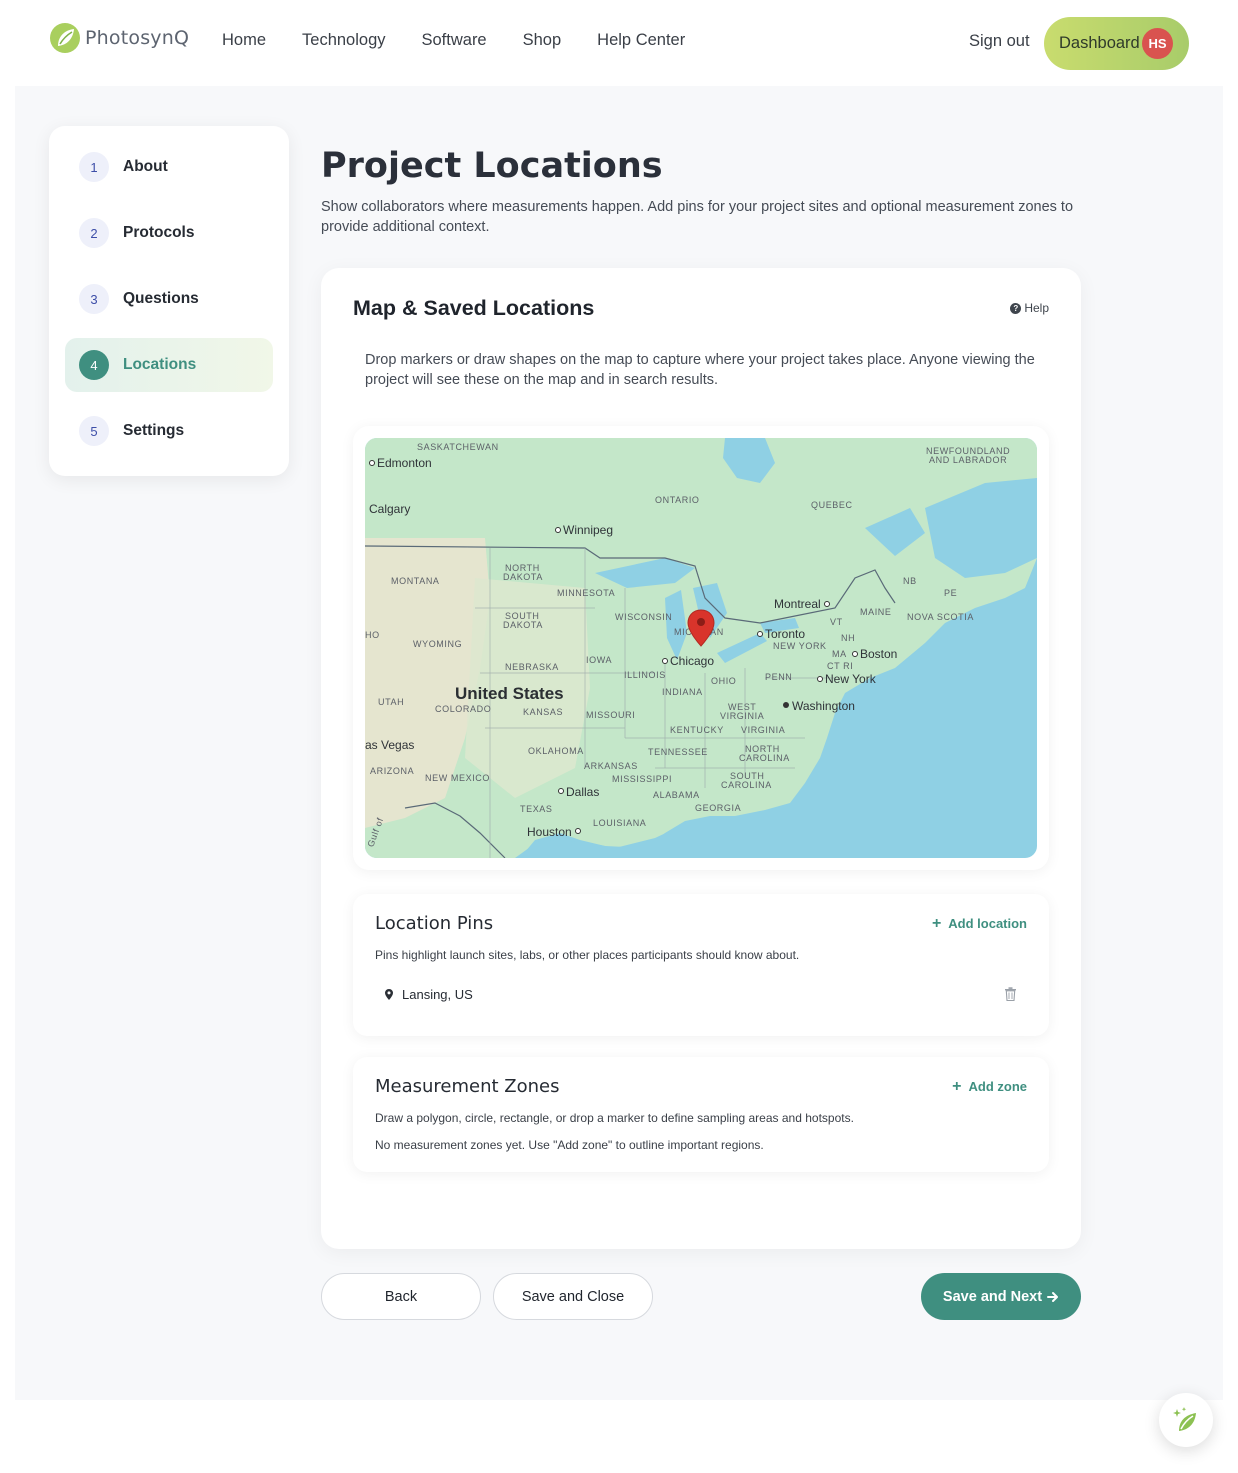  What do you see at coordinates (457, 778) in the screenshot?
I see `map-region-label: NEW MEXICO` at bounding box center [457, 778].